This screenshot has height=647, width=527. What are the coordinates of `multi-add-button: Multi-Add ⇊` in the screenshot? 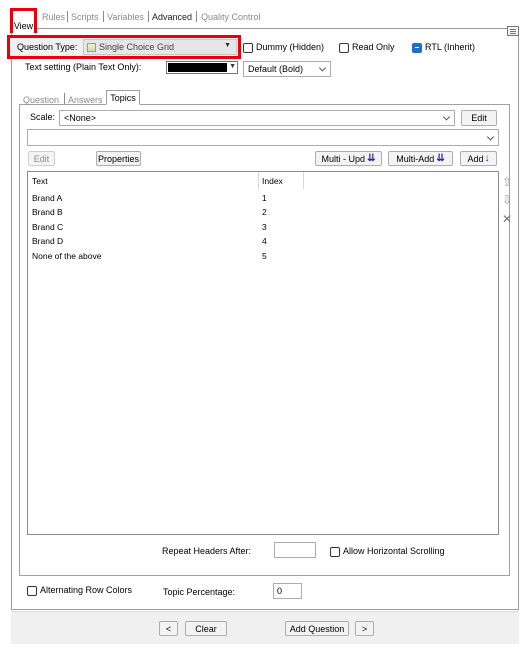 It's located at (420, 158).